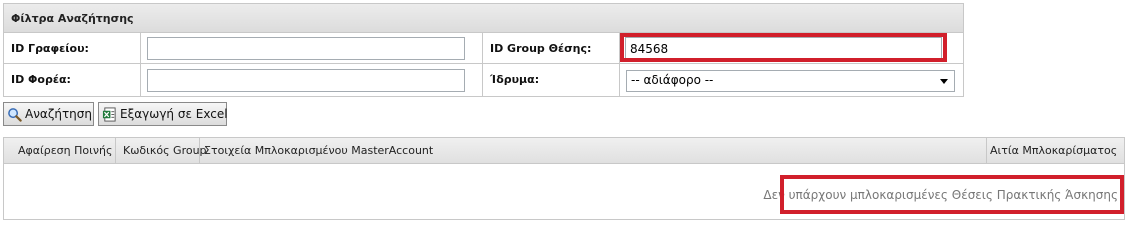  Describe the element at coordinates (306, 80) in the screenshot. I see `provider-id-input` at that location.